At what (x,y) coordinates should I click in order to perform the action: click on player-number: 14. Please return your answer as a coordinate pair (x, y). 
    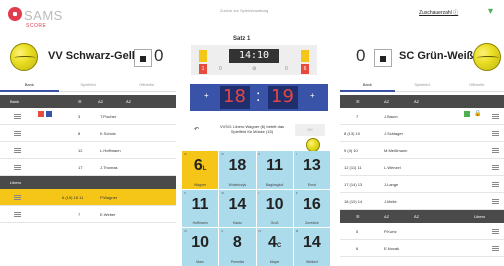
    Looking at the image, I should click on (311, 243).